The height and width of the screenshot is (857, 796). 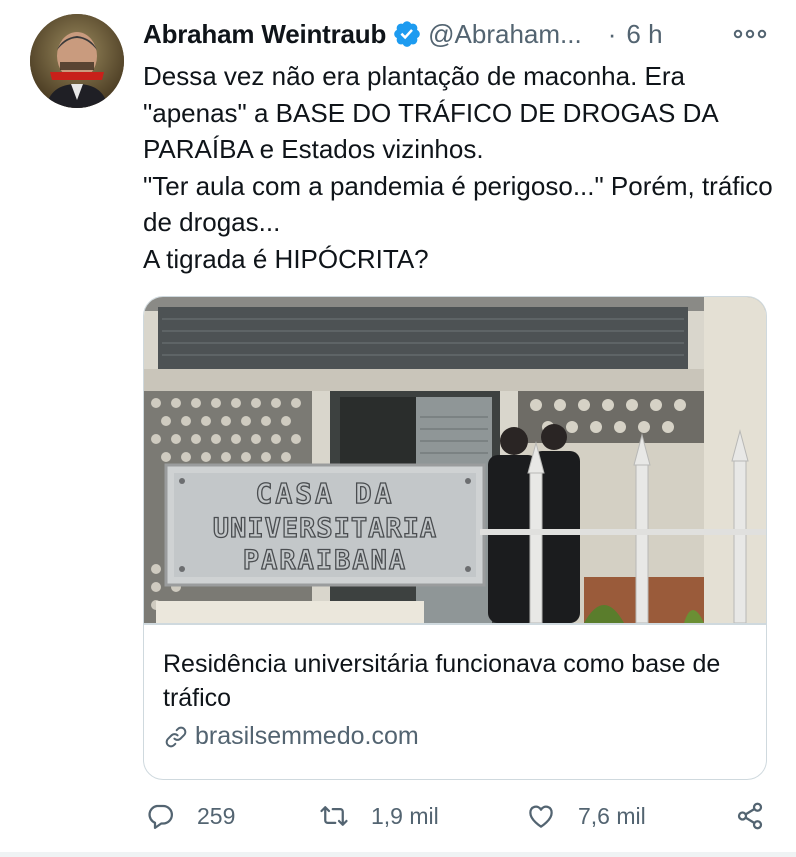 I want to click on like-icon, so click(x=541, y=816).